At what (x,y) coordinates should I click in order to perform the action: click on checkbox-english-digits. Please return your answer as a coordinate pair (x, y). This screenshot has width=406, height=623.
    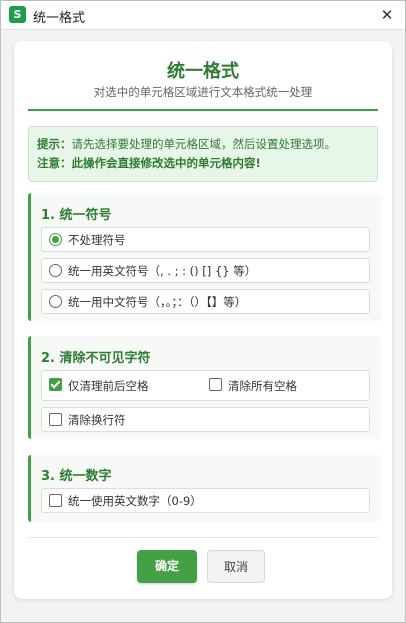
    Looking at the image, I should click on (55, 500).